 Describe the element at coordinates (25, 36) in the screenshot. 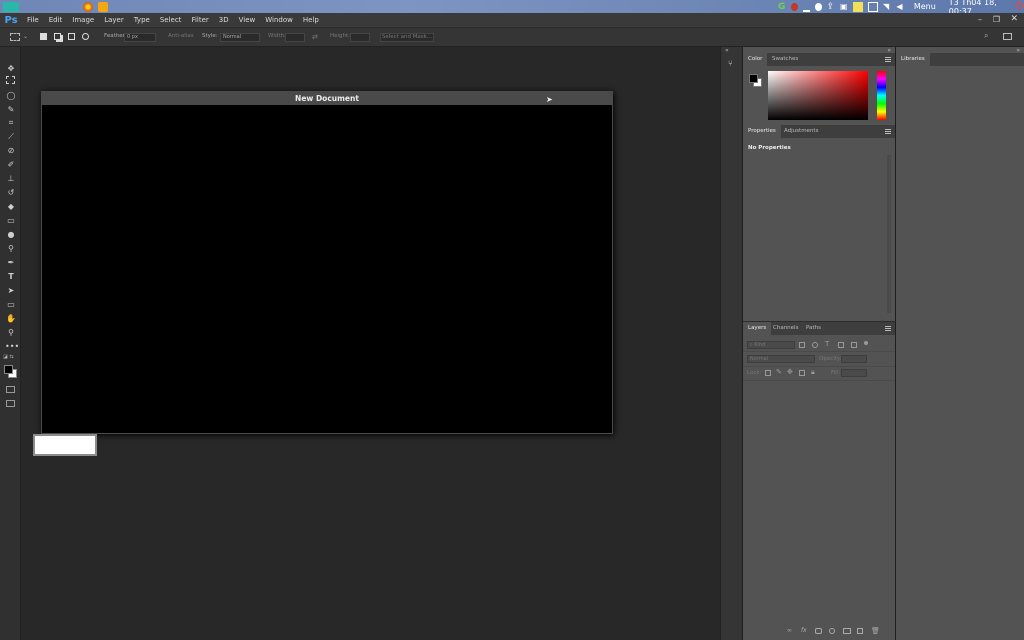

I see `chevron-down-icon: ⌄` at that location.